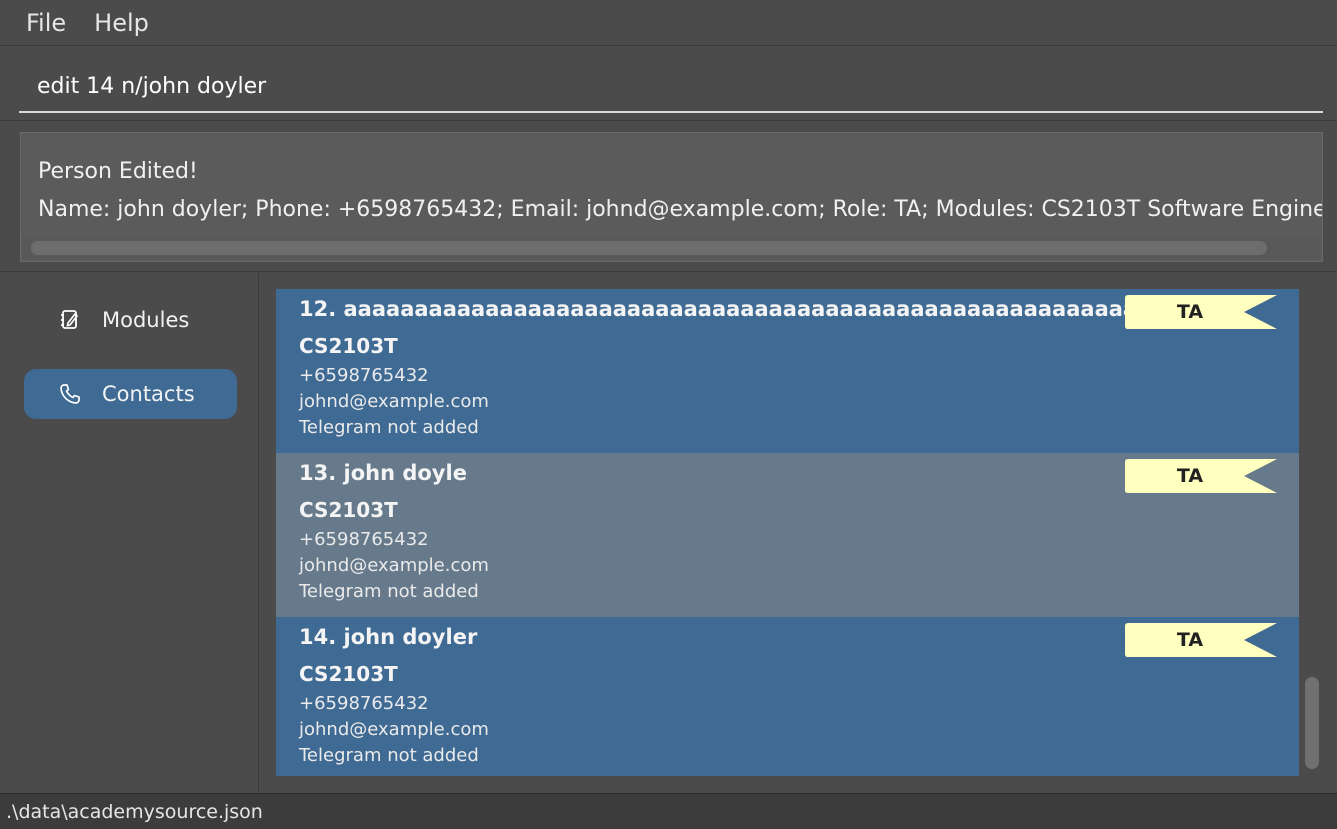 Image resolution: width=1337 pixels, height=829 pixels. I want to click on contact-name: 13. john doyle, so click(383, 473).